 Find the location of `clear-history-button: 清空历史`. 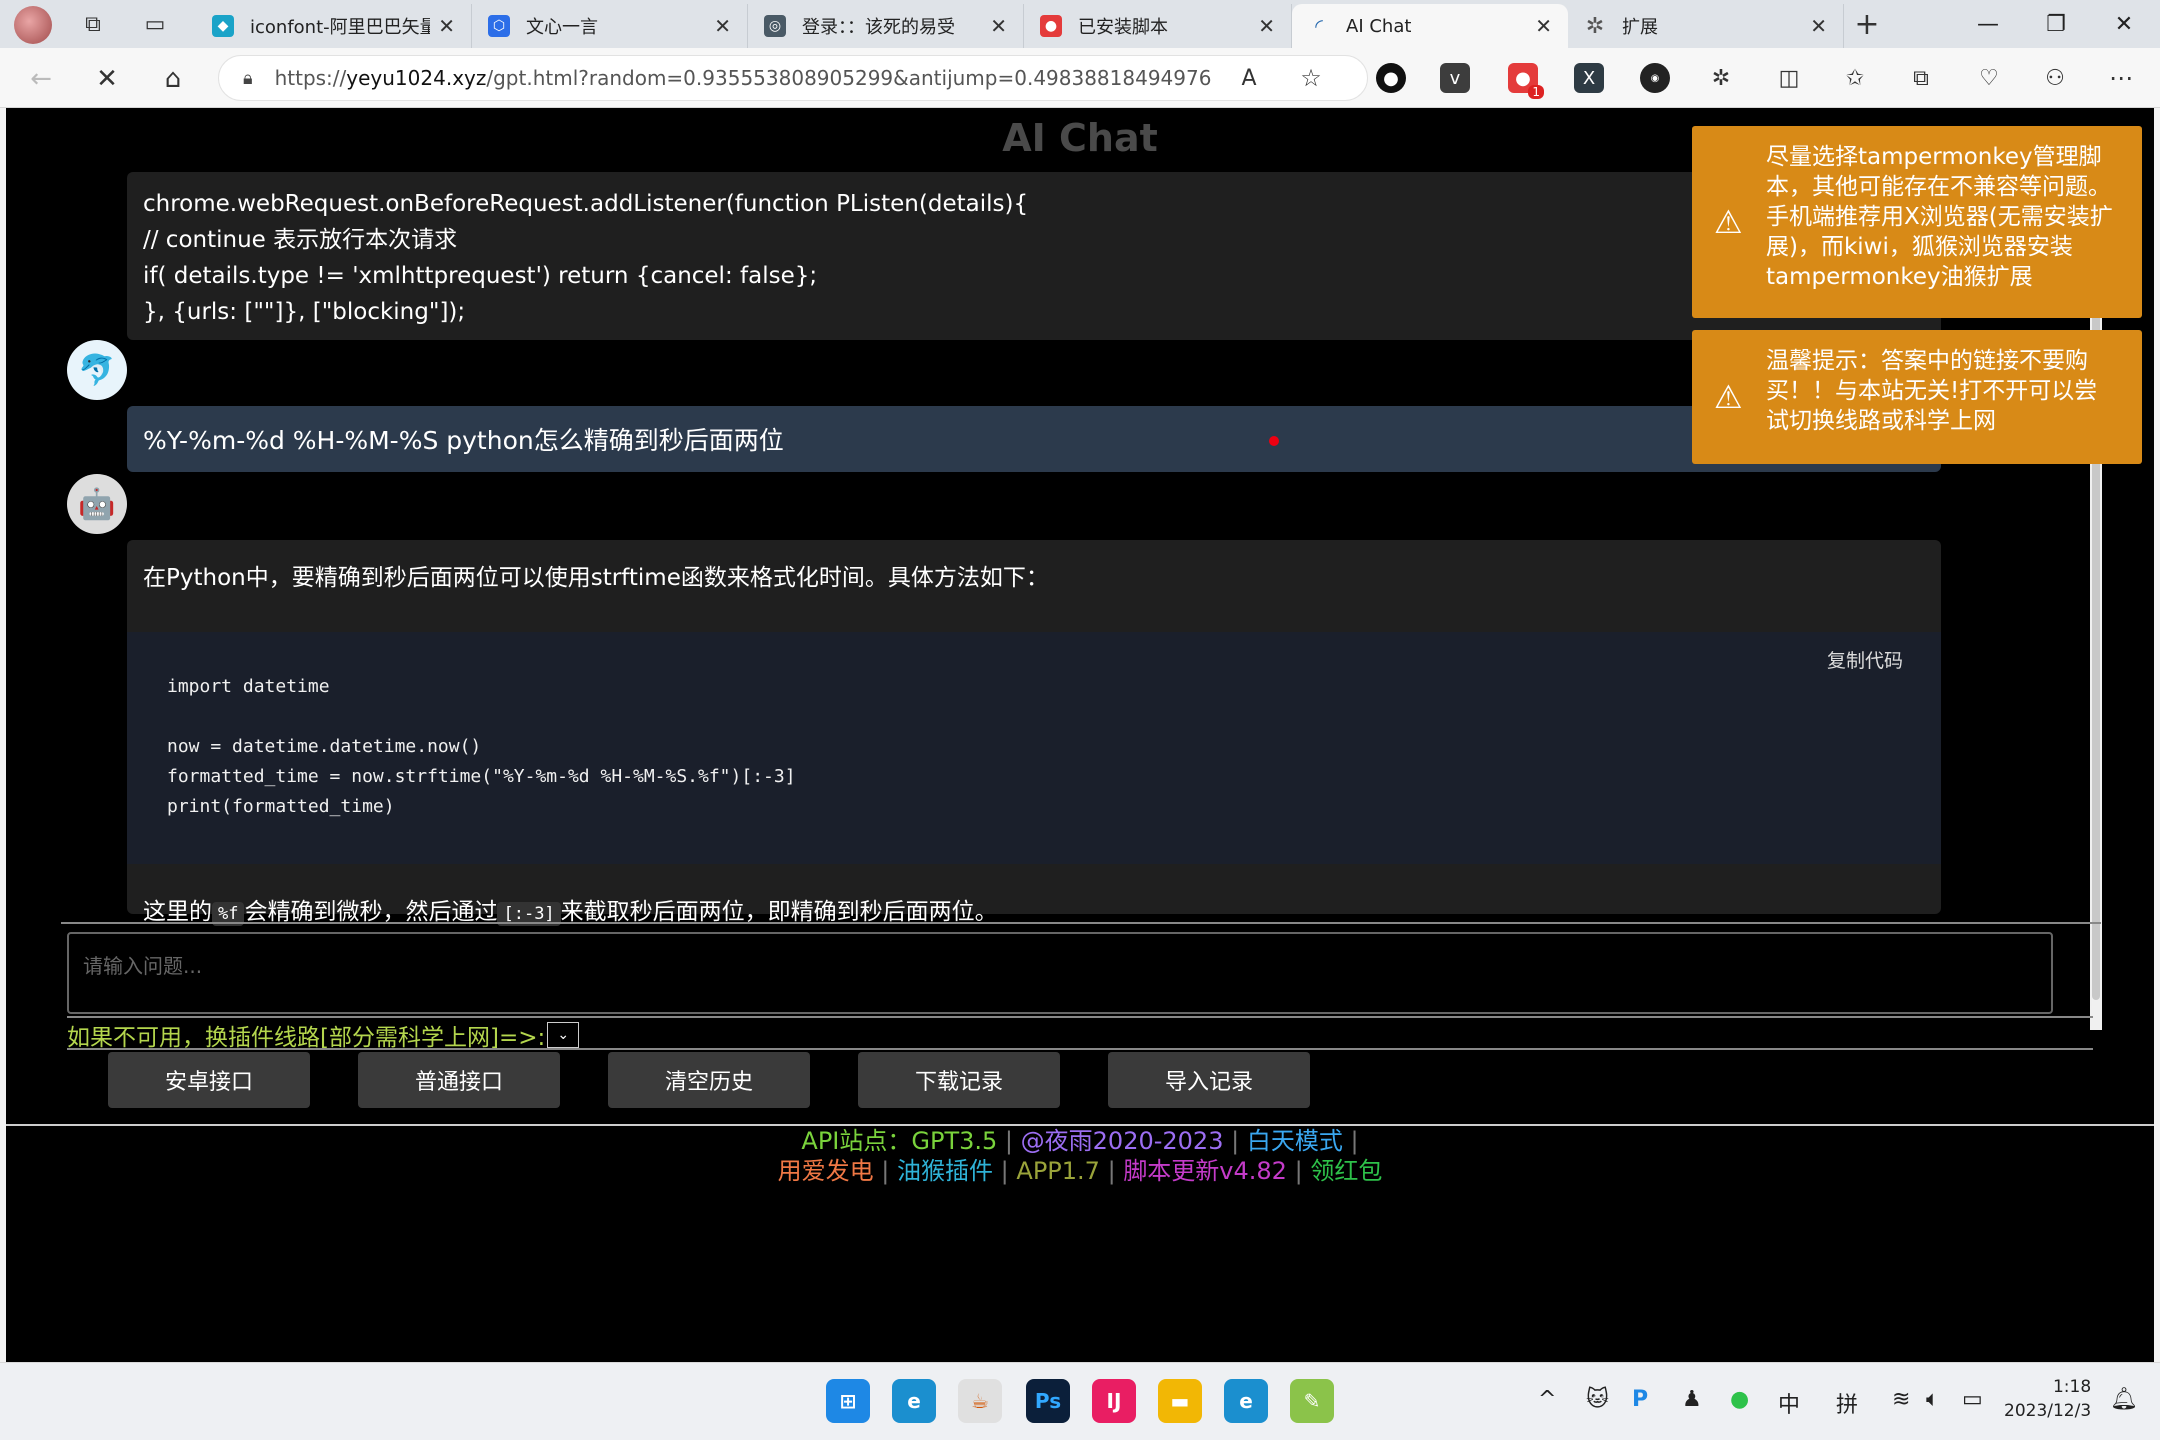

clear-history-button: 清空历史 is located at coordinates (709, 1080).